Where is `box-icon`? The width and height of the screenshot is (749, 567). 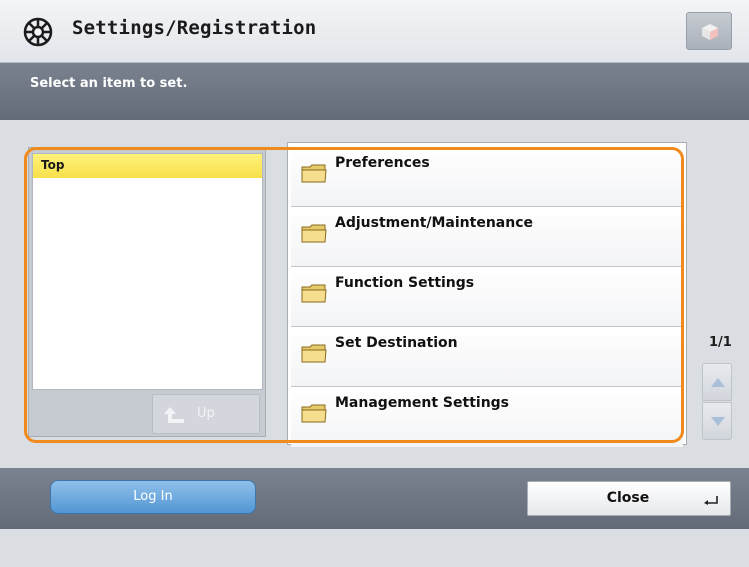 box-icon is located at coordinates (710, 32).